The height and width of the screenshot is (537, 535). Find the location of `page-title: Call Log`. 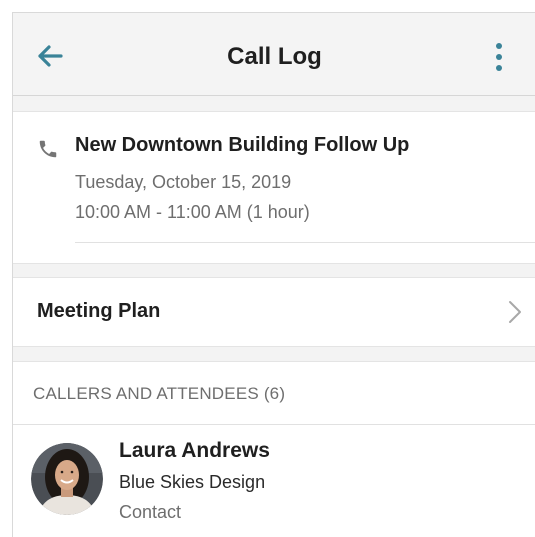

page-title: Call Log is located at coordinates (274, 56).